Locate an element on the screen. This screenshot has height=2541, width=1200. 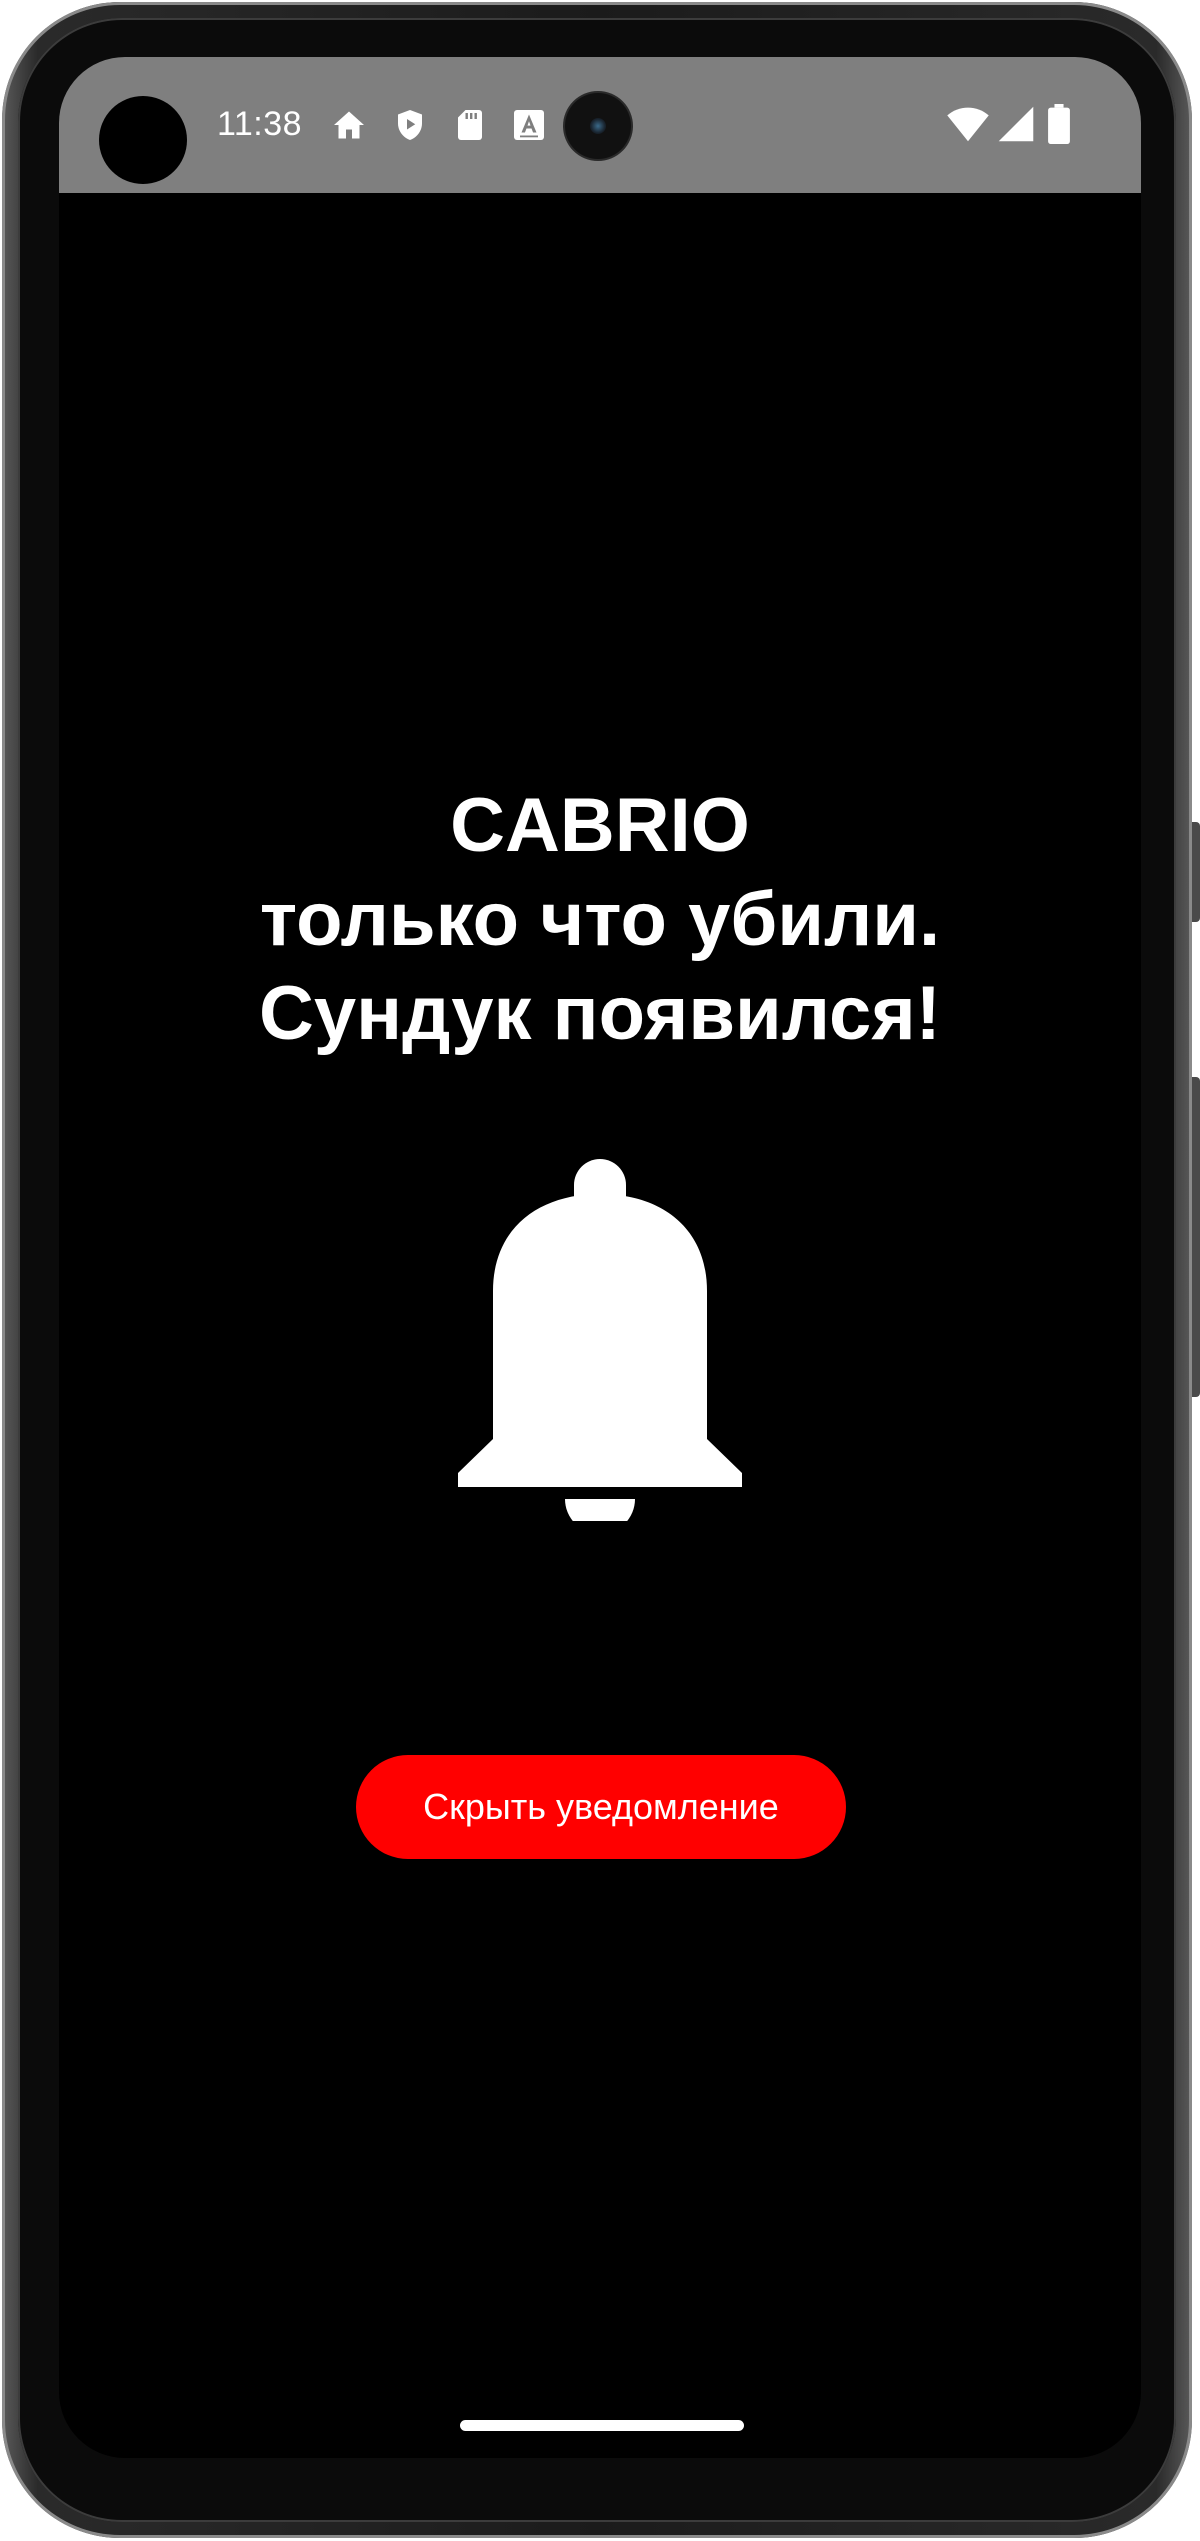
notification-line-3: Сундук появился! is located at coordinates (600, 1013).